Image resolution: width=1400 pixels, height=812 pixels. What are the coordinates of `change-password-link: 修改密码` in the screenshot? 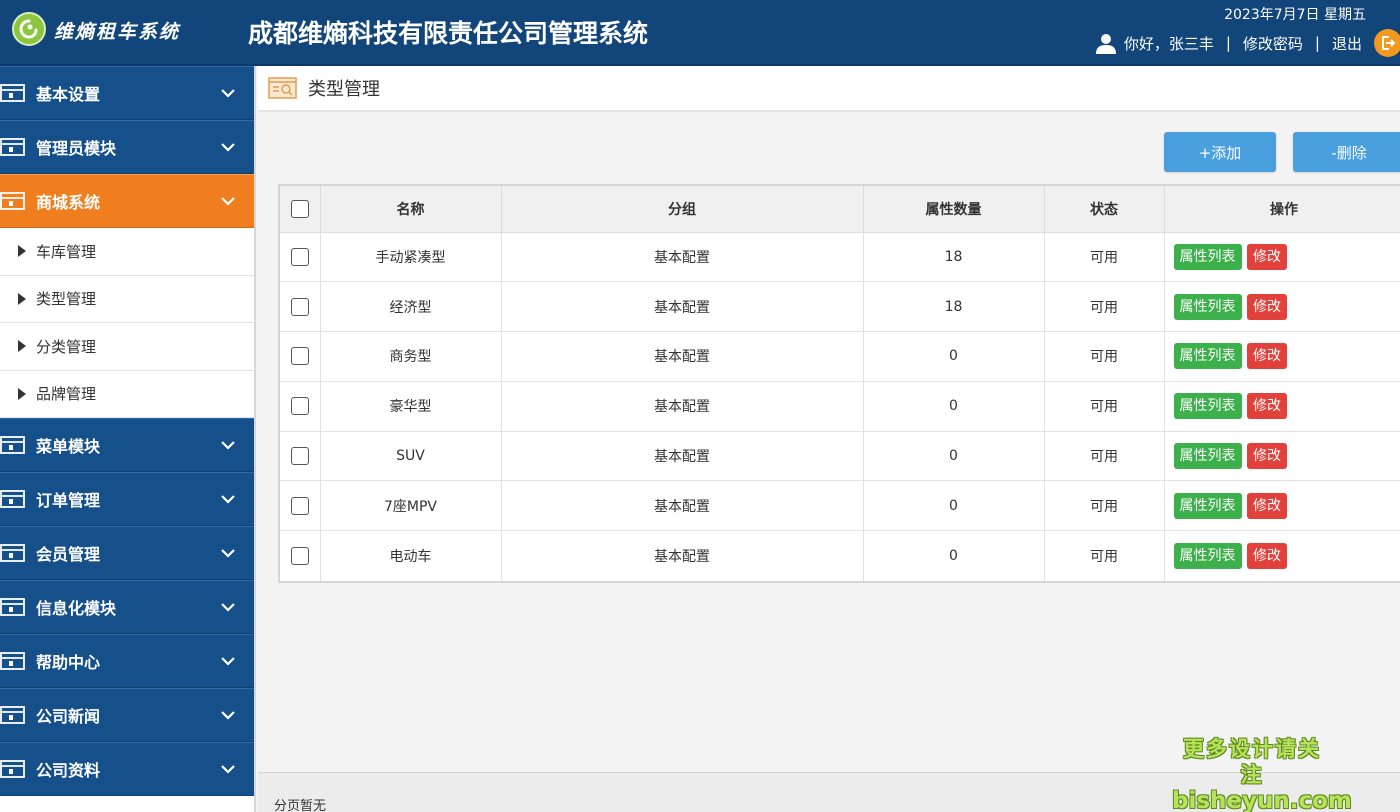 It's located at (1273, 43).